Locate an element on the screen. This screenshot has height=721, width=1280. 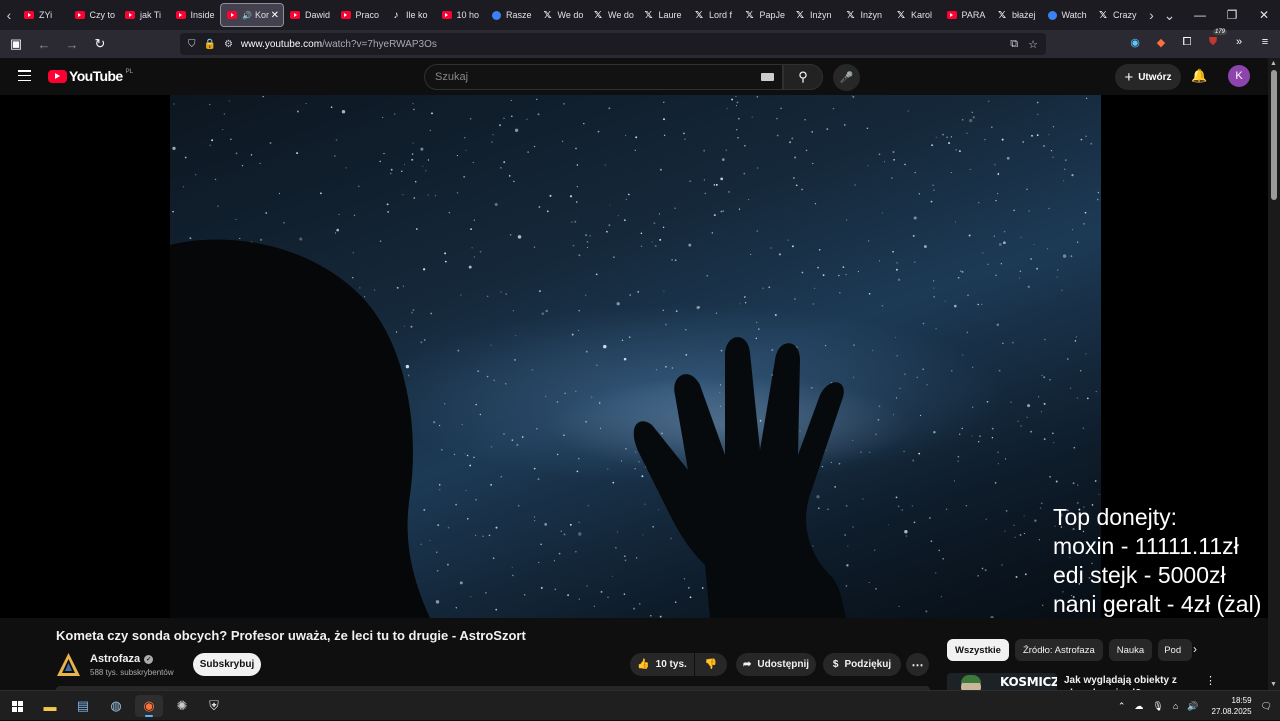
chips-next-chevron-icon: › is located at coordinates (1195, 649).